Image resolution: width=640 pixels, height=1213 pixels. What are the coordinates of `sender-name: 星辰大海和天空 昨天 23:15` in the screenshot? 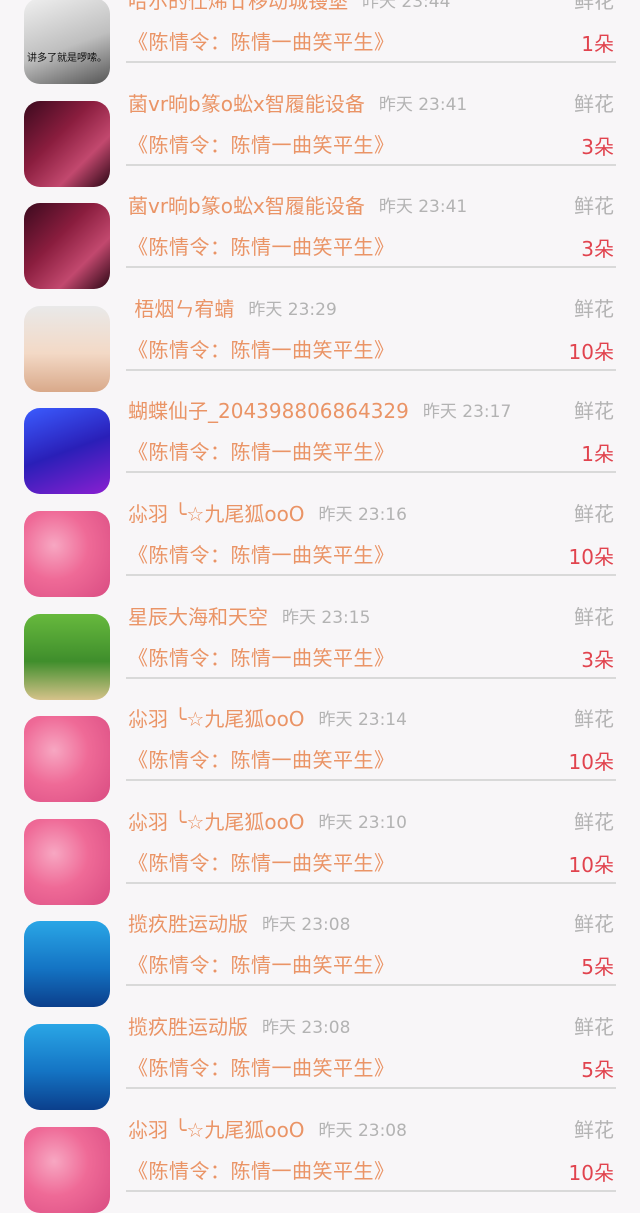 It's located at (249, 615).